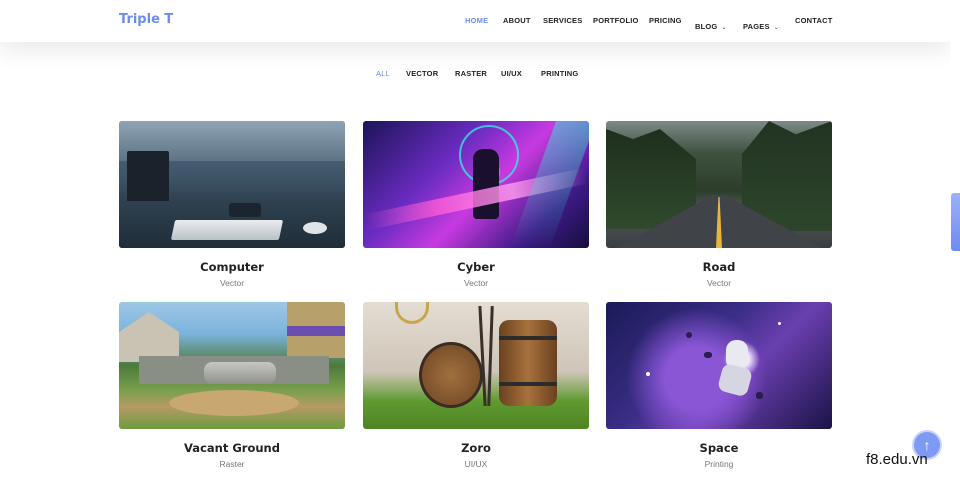 Image resolution: width=960 pixels, height=490 pixels. I want to click on portfolio-image-computer, so click(232, 184).